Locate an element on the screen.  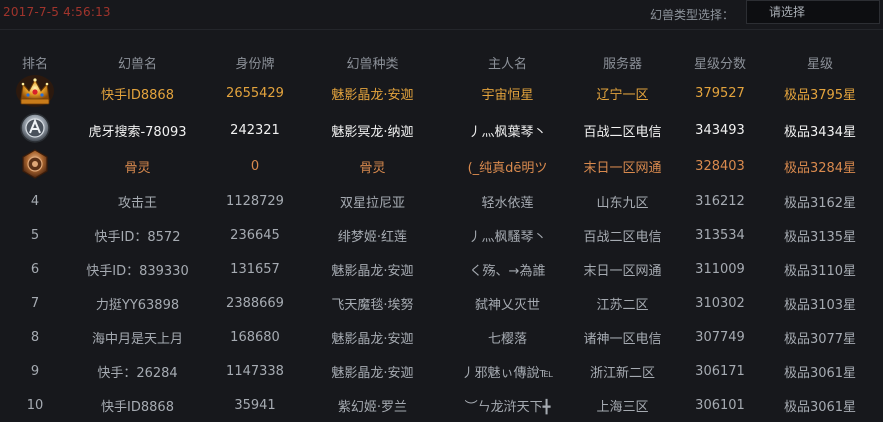
score-cell: 379527 is located at coordinates (720, 93).